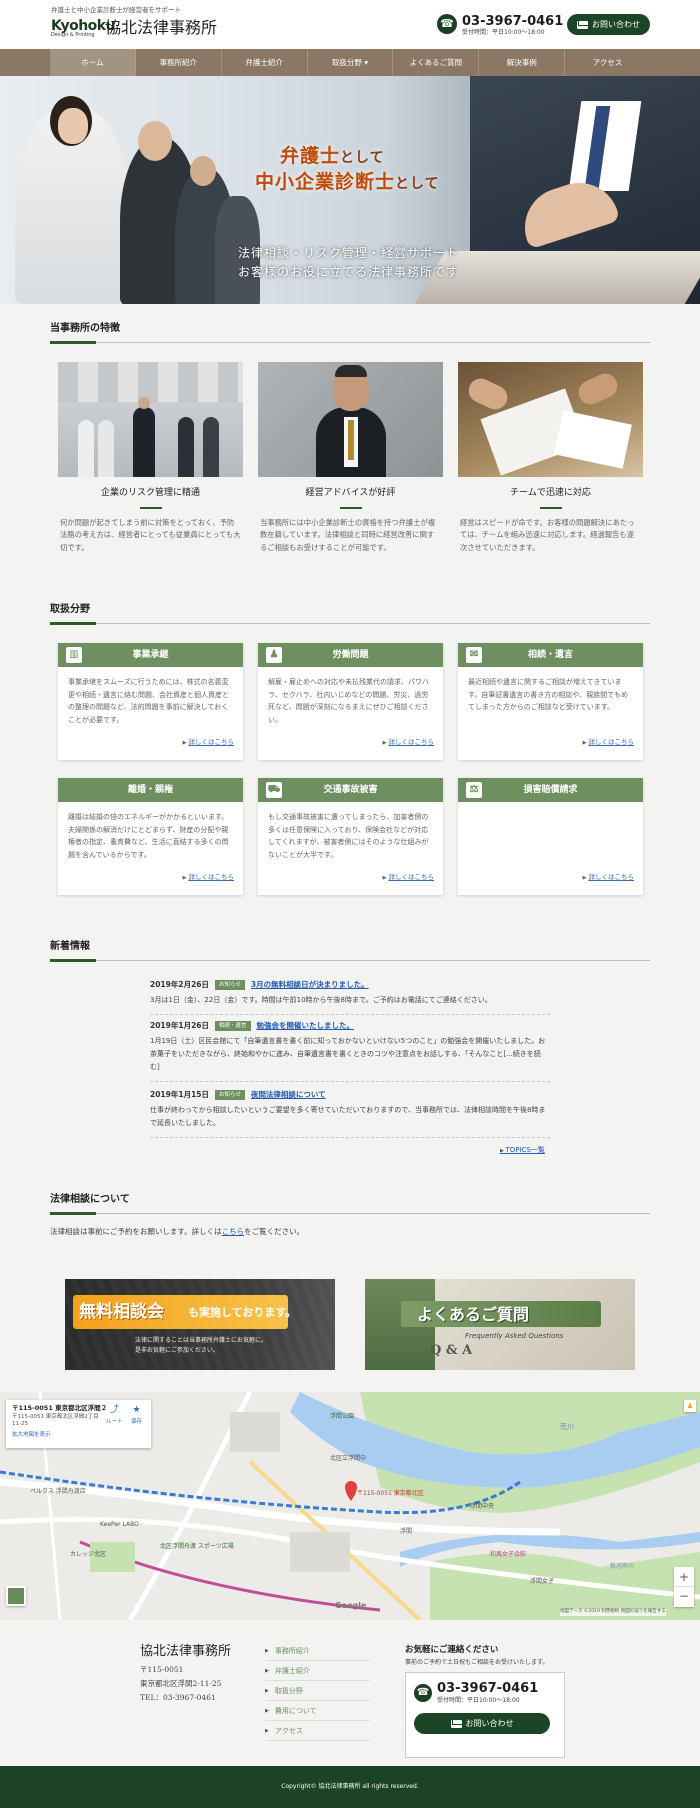  Describe the element at coordinates (542, 1581) in the screenshot. I see `map-label-girls: 浮間女子` at that location.